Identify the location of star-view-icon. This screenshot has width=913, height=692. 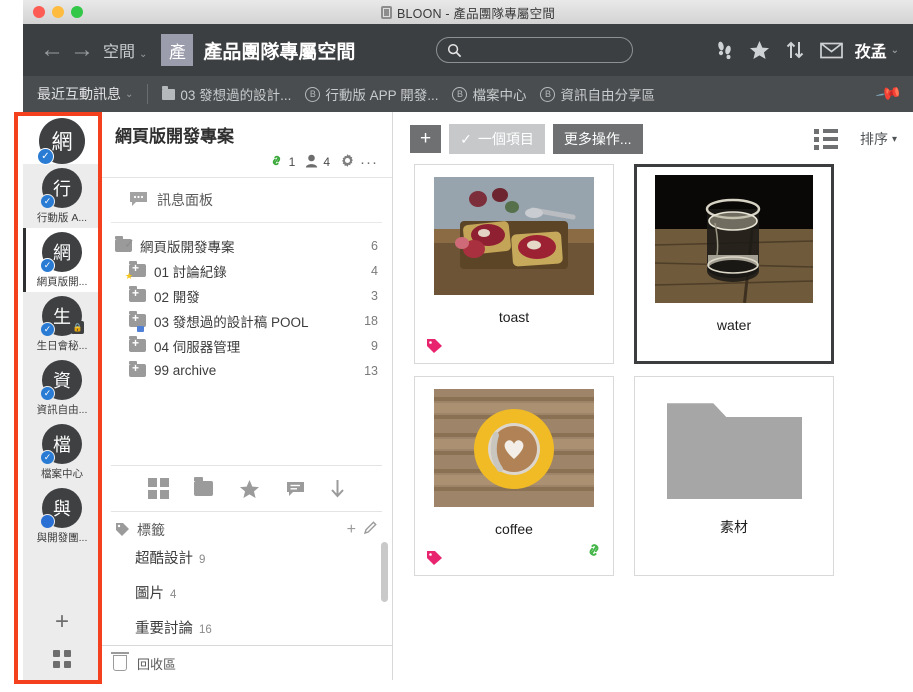
(249, 489).